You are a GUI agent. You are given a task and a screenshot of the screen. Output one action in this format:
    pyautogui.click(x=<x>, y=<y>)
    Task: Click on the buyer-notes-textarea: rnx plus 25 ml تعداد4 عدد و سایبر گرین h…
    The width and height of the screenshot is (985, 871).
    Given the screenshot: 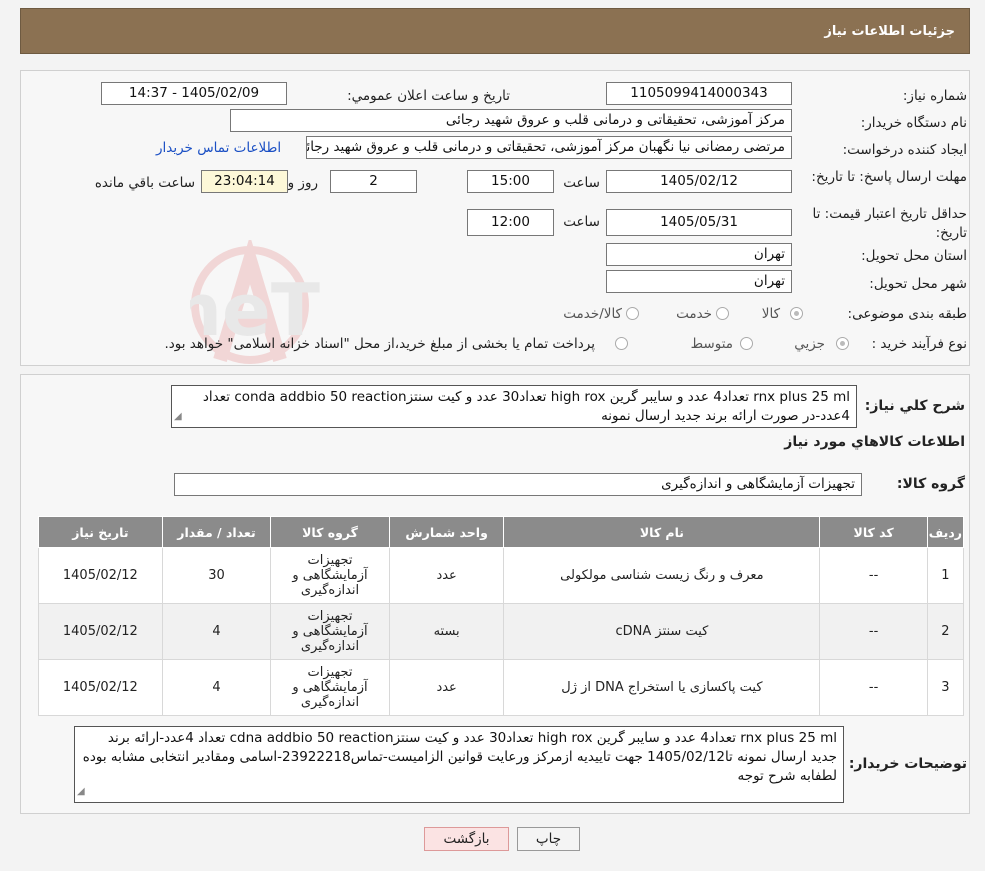 What is the action you would take?
    pyautogui.click(x=459, y=764)
    